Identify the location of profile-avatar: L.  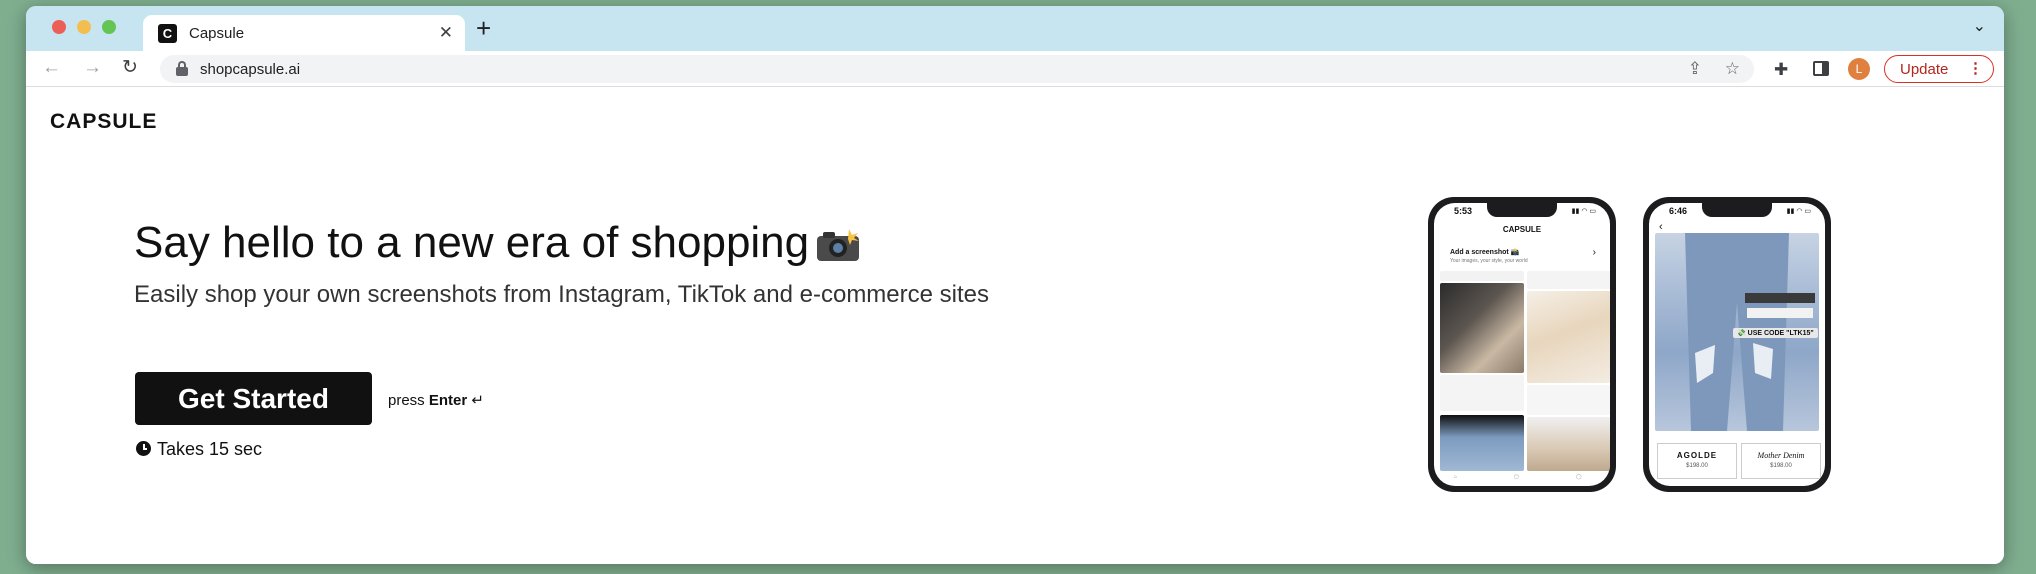
(1859, 69).